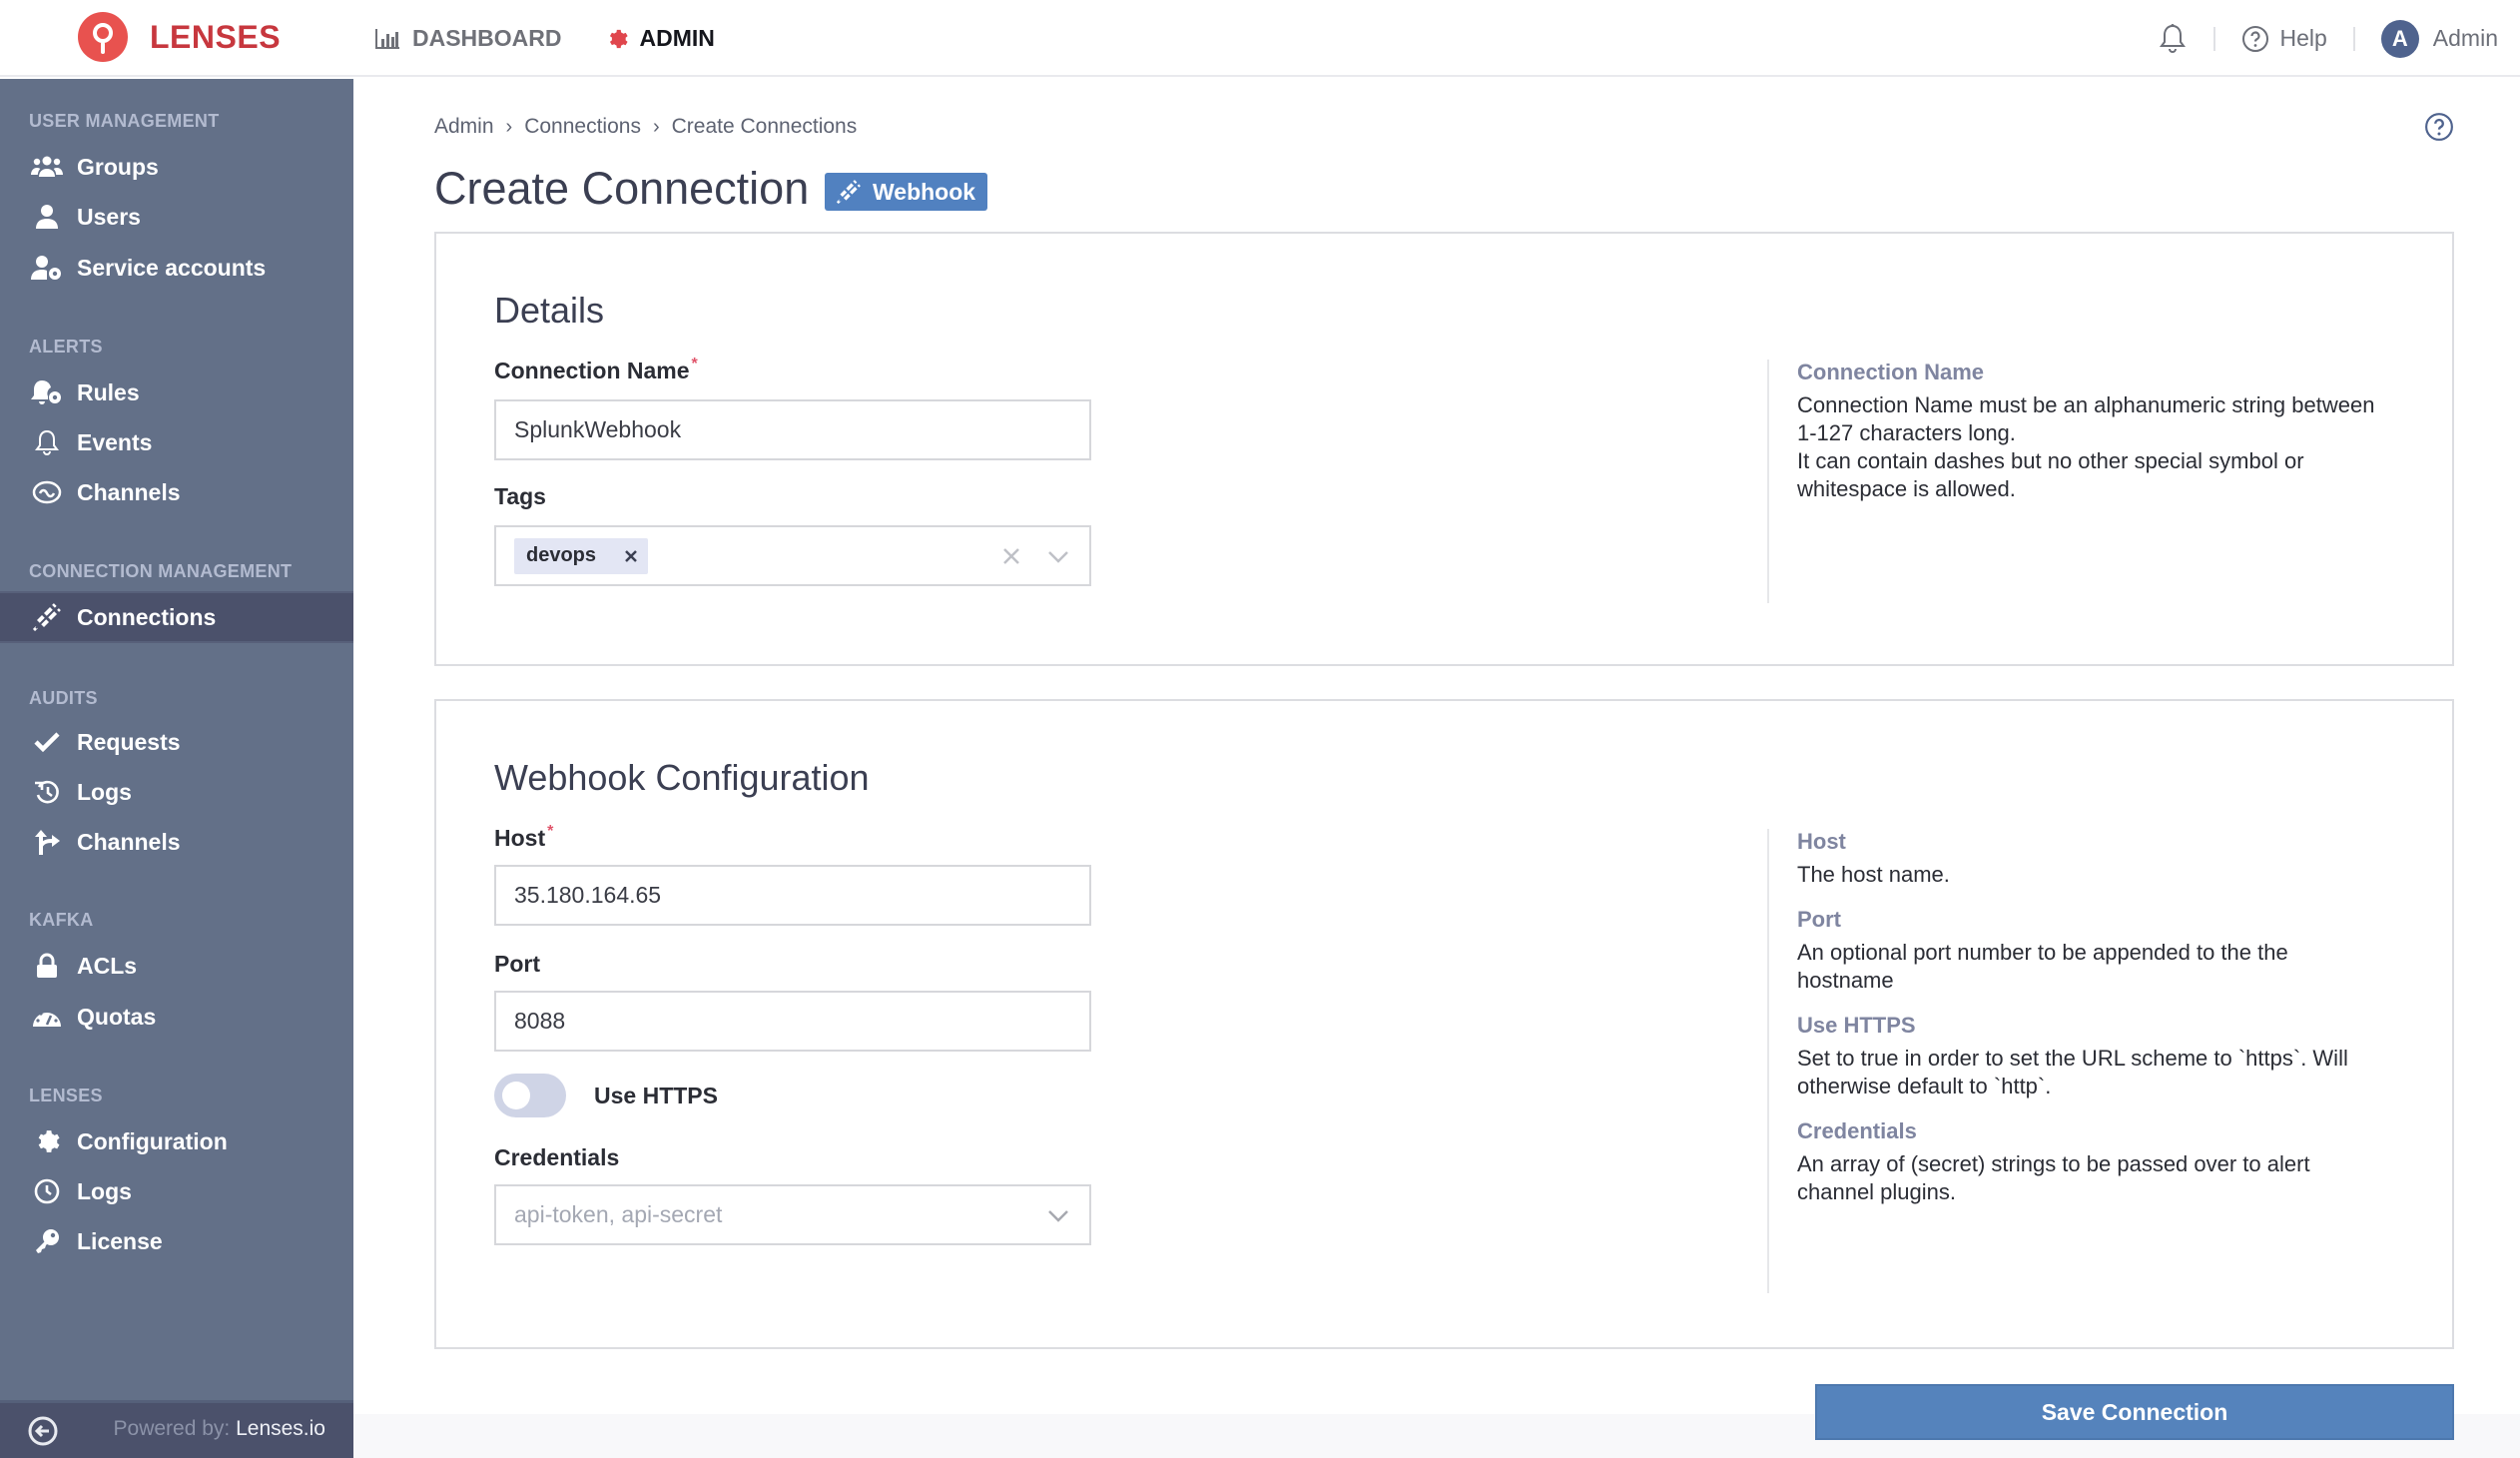  What do you see at coordinates (468, 38) in the screenshot?
I see `nav-dashboard: DASHBOARD` at bounding box center [468, 38].